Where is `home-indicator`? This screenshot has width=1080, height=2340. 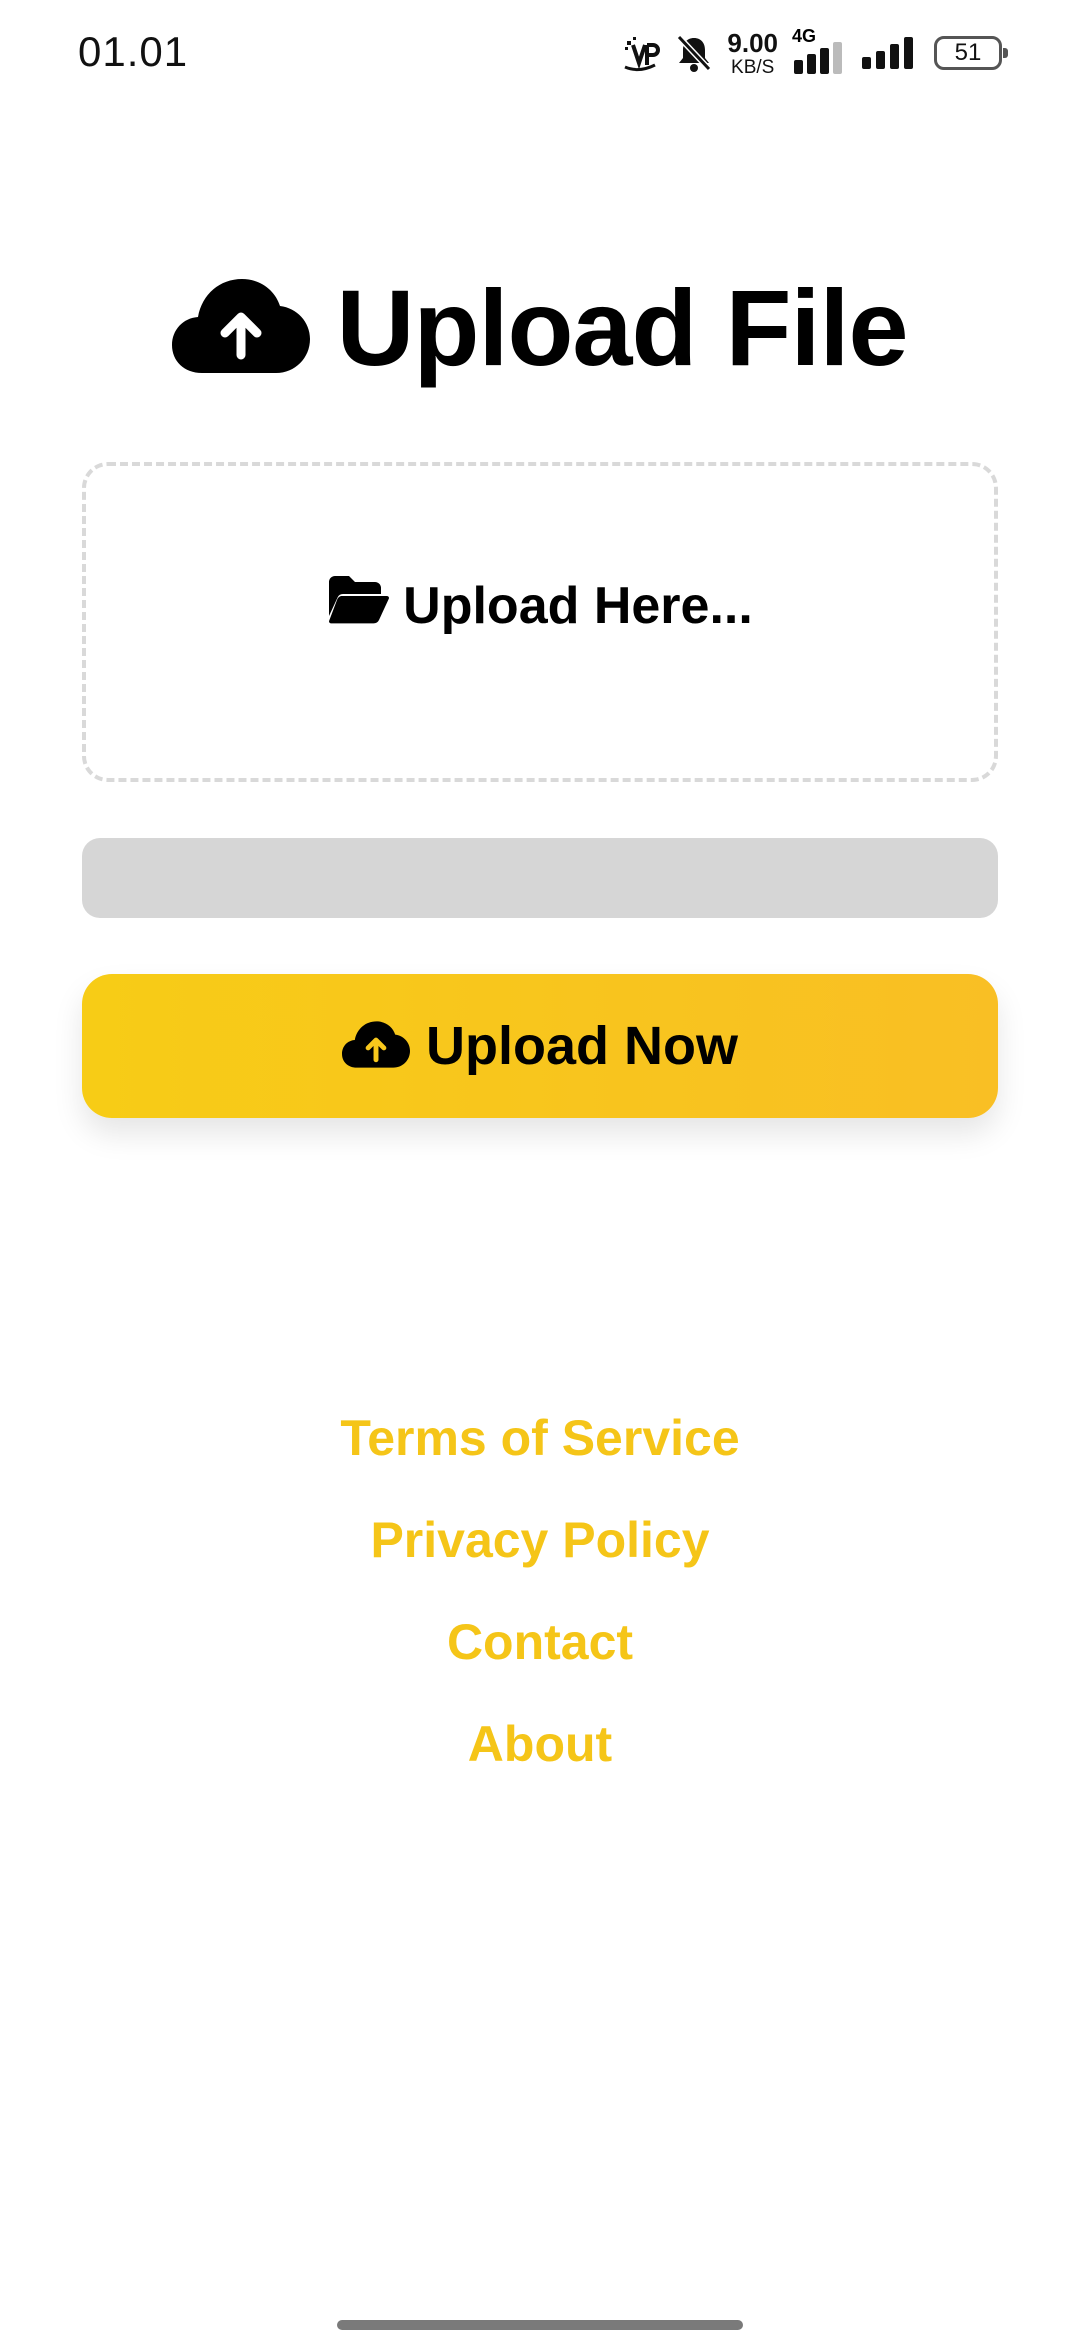 home-indicator is located at coordinates (540, 2325).